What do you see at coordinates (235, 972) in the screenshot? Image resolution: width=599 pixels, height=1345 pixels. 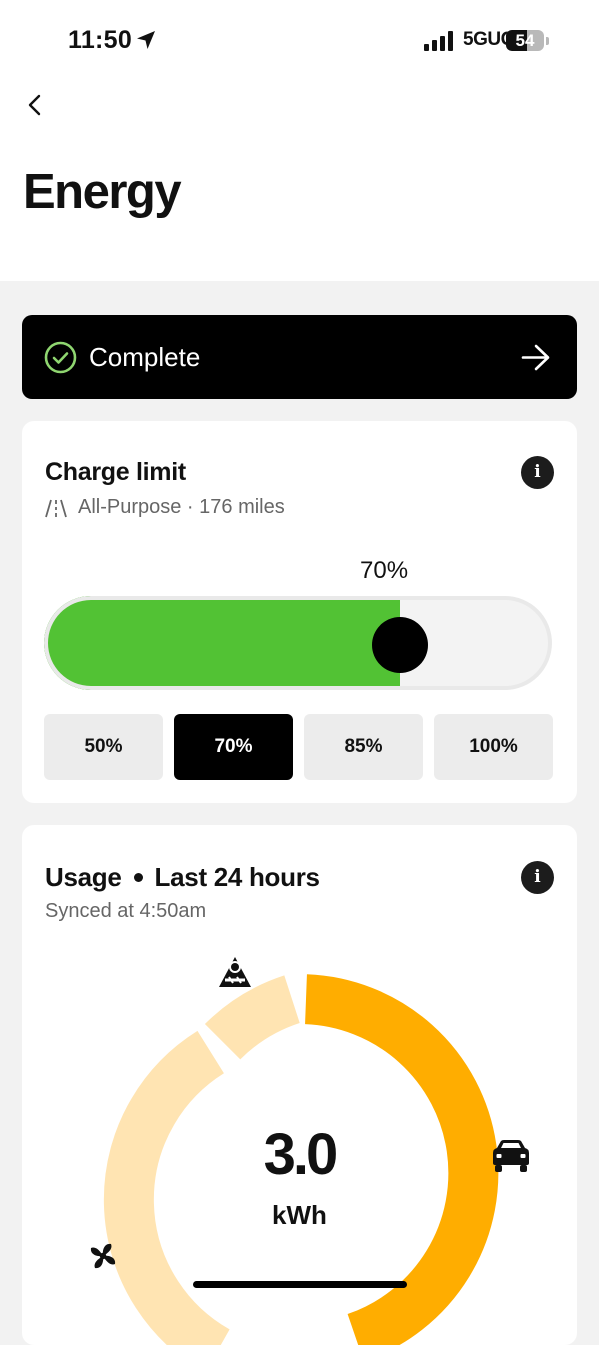 I see `camp-icon` at bounding box center [235, 972].